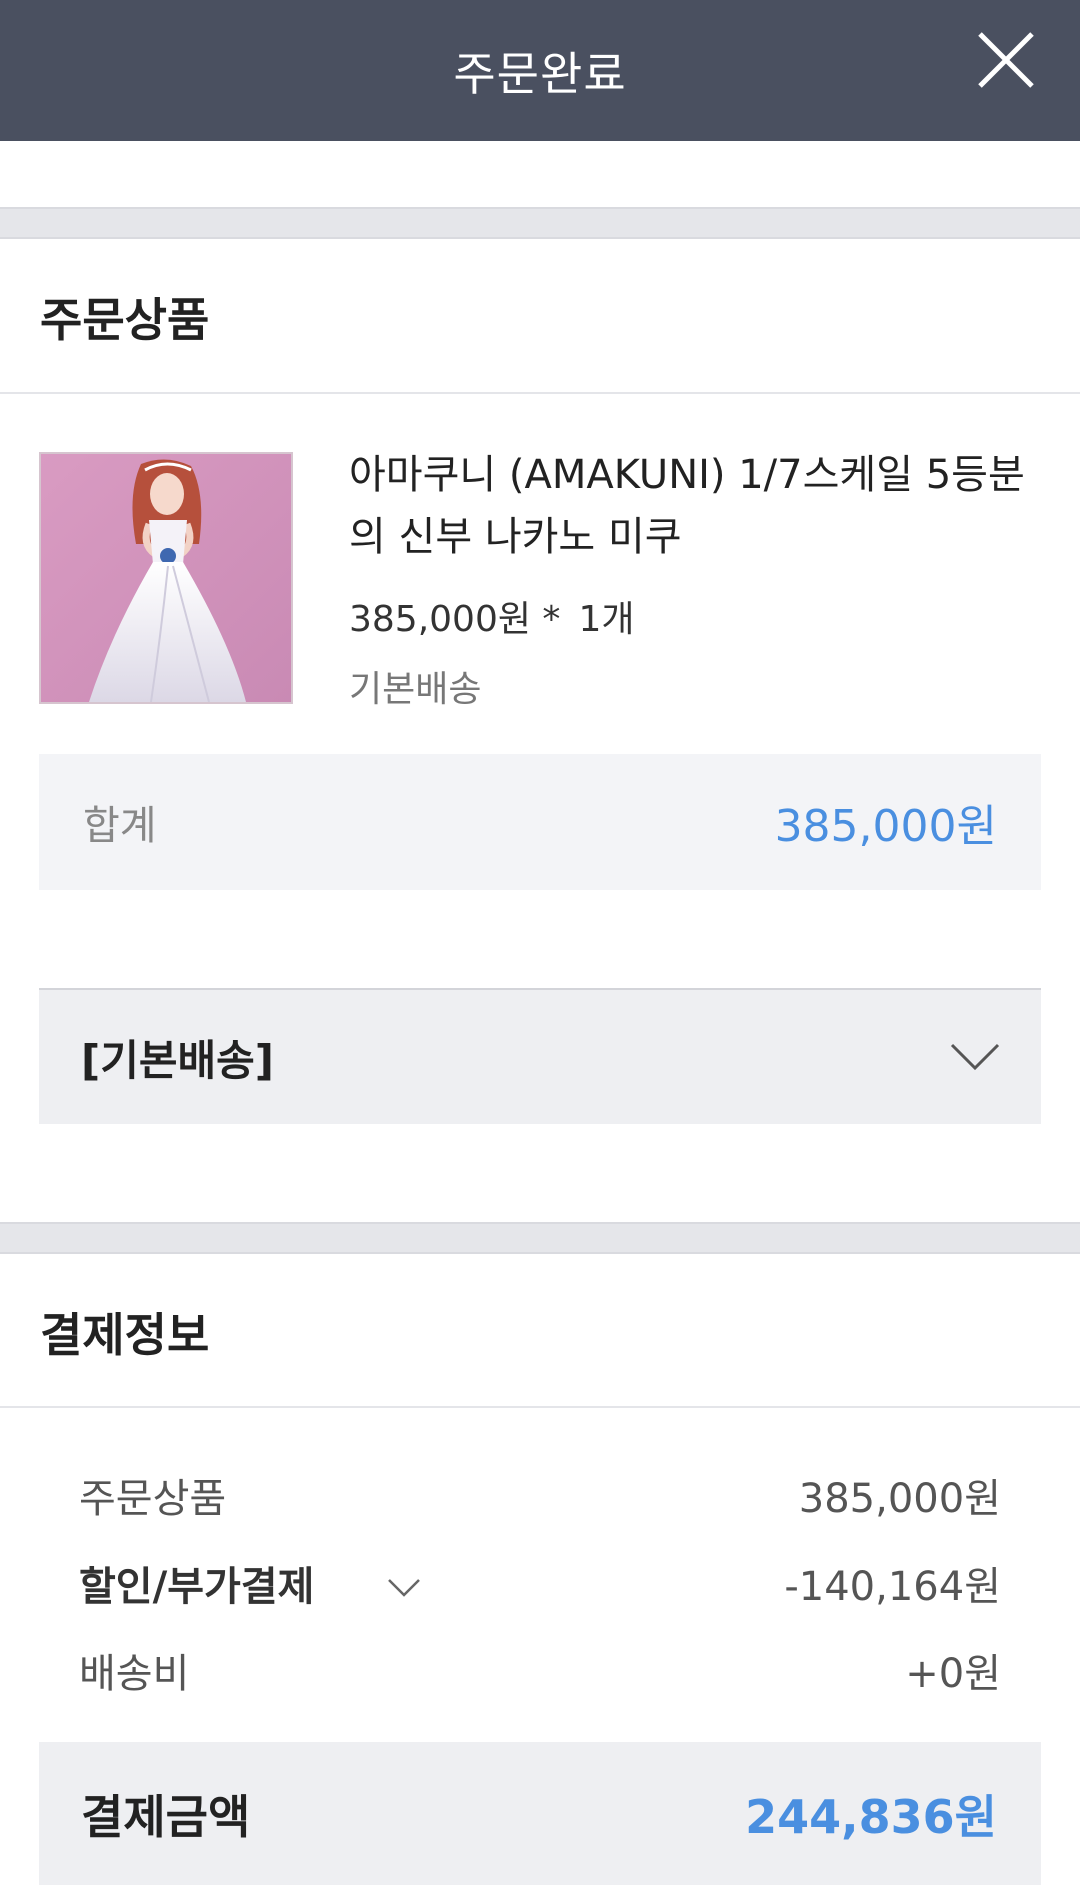  I want to click on payment-row-label: 주문상품, so click(153, 1499).